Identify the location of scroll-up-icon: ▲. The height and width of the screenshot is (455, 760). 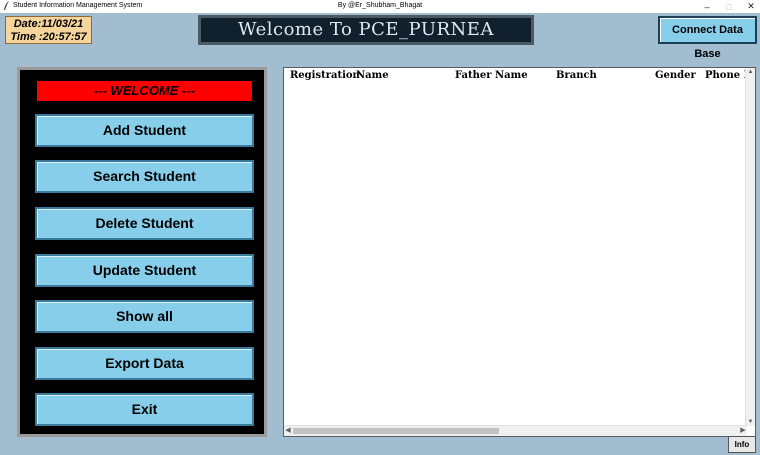
(750, 72).